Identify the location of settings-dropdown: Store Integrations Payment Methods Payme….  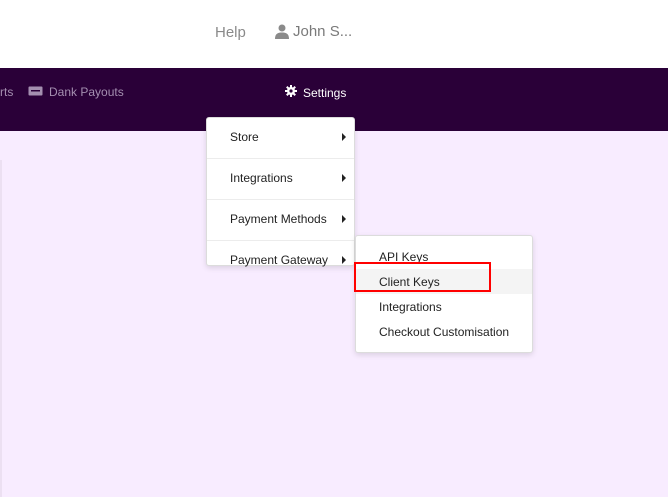
(280, 192).